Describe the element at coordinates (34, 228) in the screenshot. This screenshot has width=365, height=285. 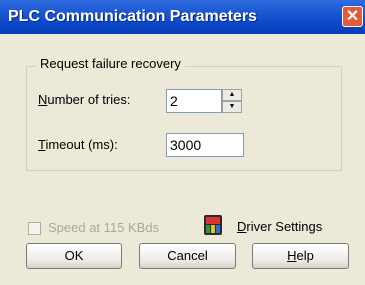
I see `speed-checkbox` at that location.